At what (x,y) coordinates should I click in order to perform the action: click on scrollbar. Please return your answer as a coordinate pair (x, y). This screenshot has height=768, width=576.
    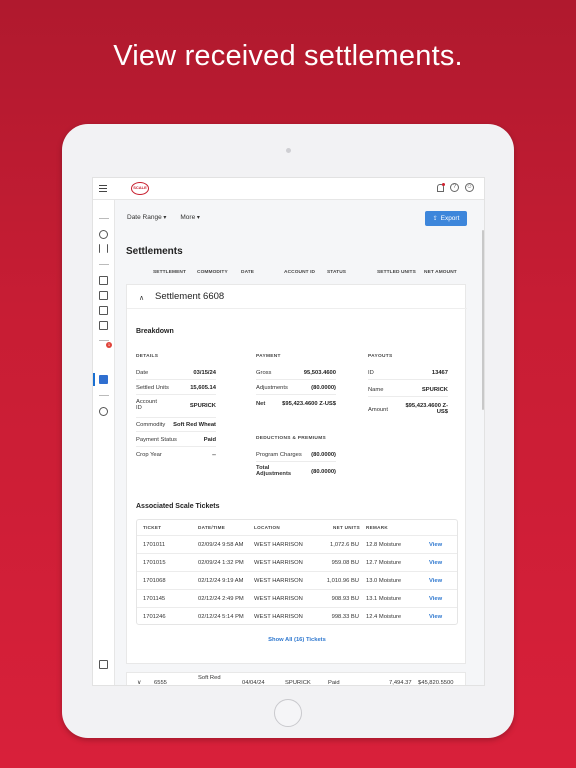
    Looking at the image, I should click on (483, 320).